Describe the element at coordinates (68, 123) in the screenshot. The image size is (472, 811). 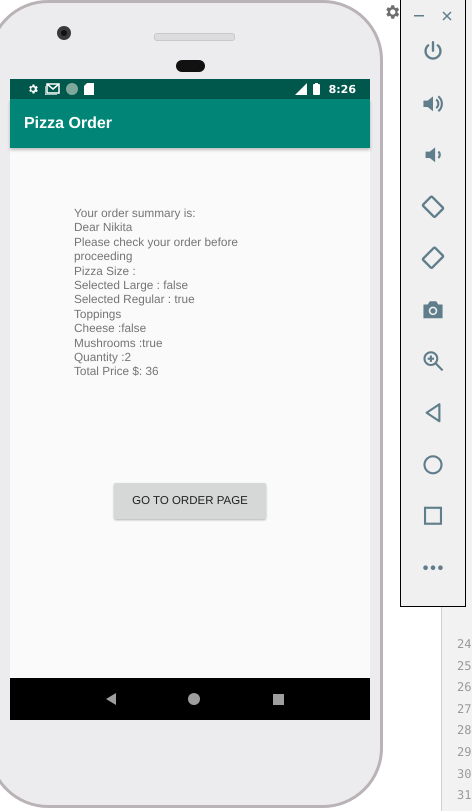
I see `app-title: Pizza Order` at that location.